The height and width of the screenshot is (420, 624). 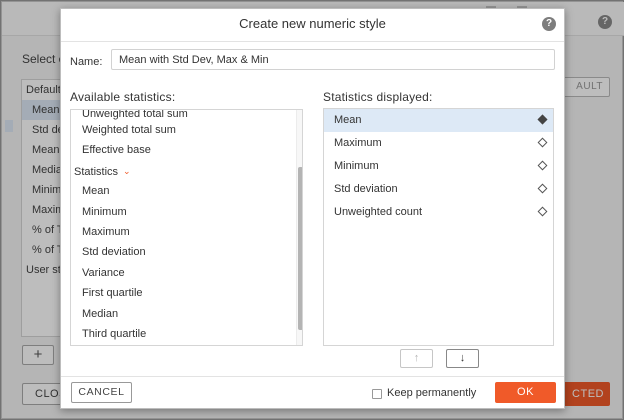 What do you see at coordinates (186, 273) in the screenshot?
I see `list-item: Variance` at bounding box center [186, 273].